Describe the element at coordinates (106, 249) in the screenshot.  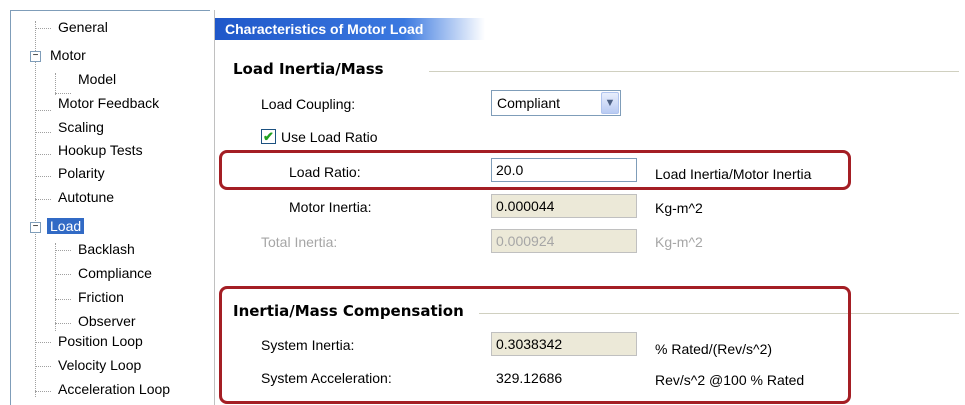
I see `tree-item-backlash: Backlash` at that location.